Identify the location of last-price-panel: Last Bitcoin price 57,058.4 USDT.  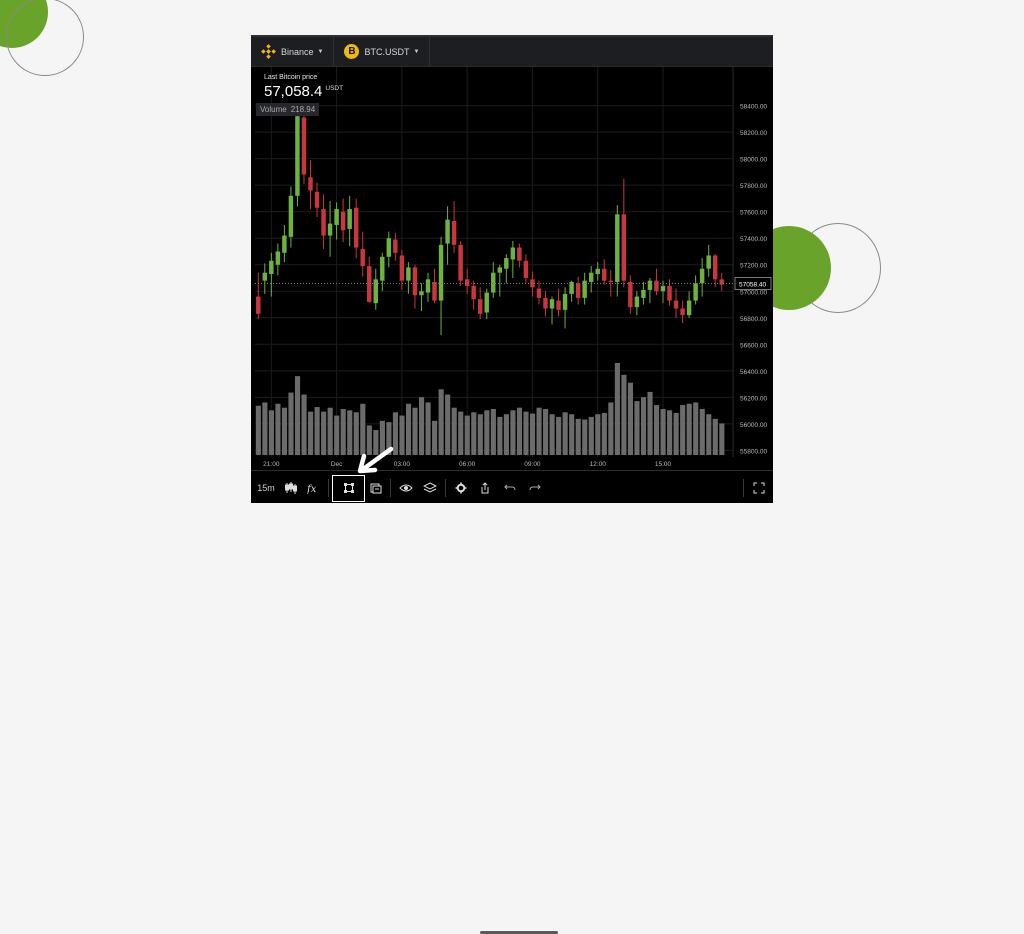
(303, 87).